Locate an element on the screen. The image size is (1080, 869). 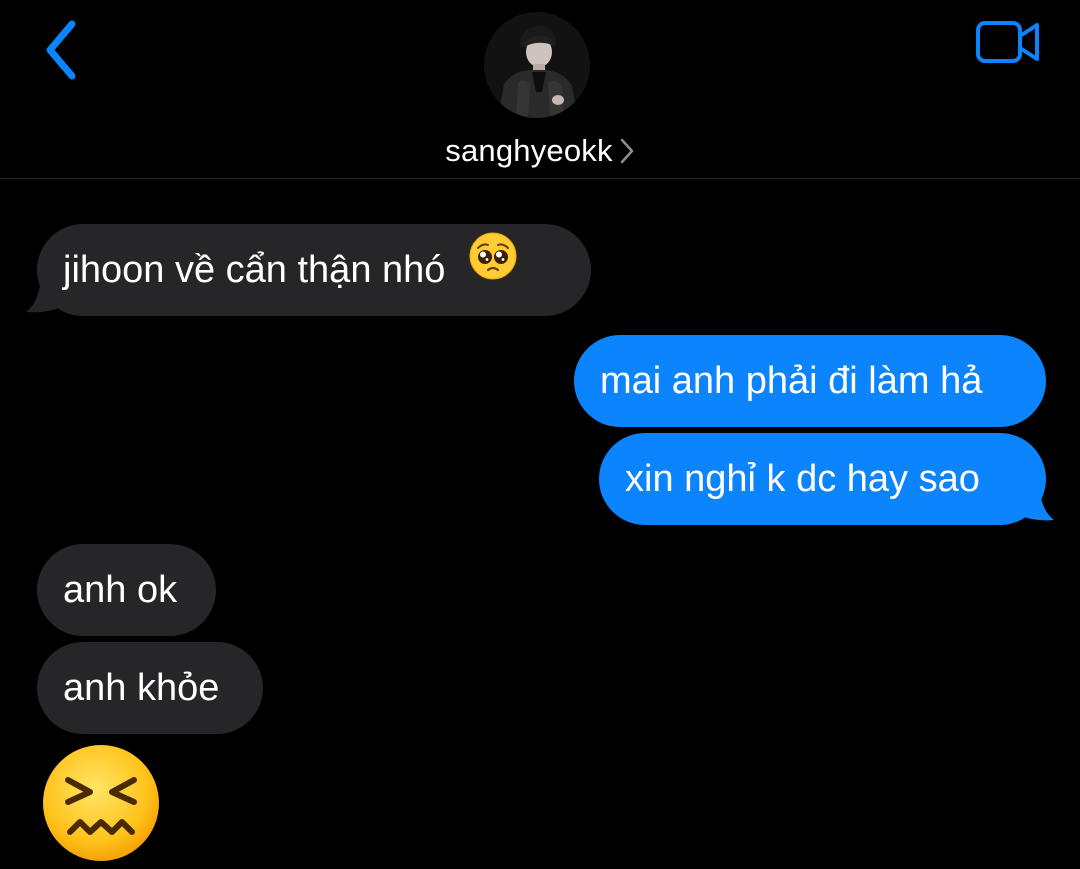
back-button is located at coordinates (60, 50).